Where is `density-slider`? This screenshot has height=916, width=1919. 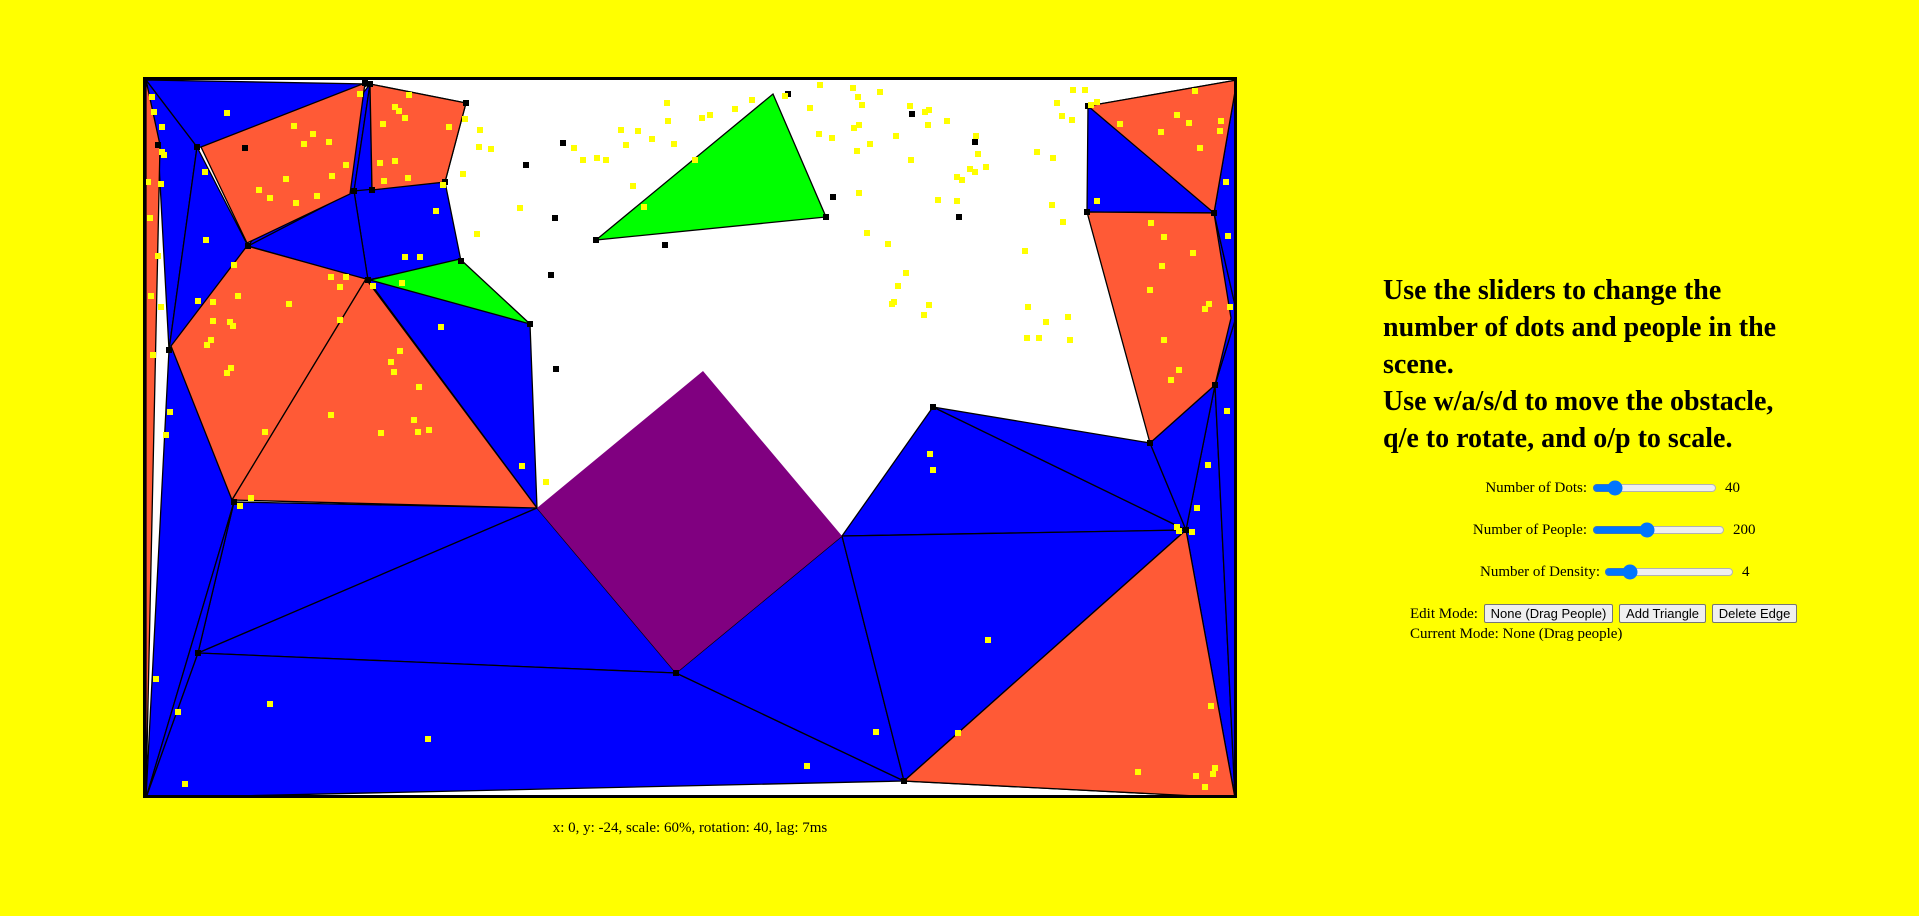 density-slider is located at coordinates (1669, 572).